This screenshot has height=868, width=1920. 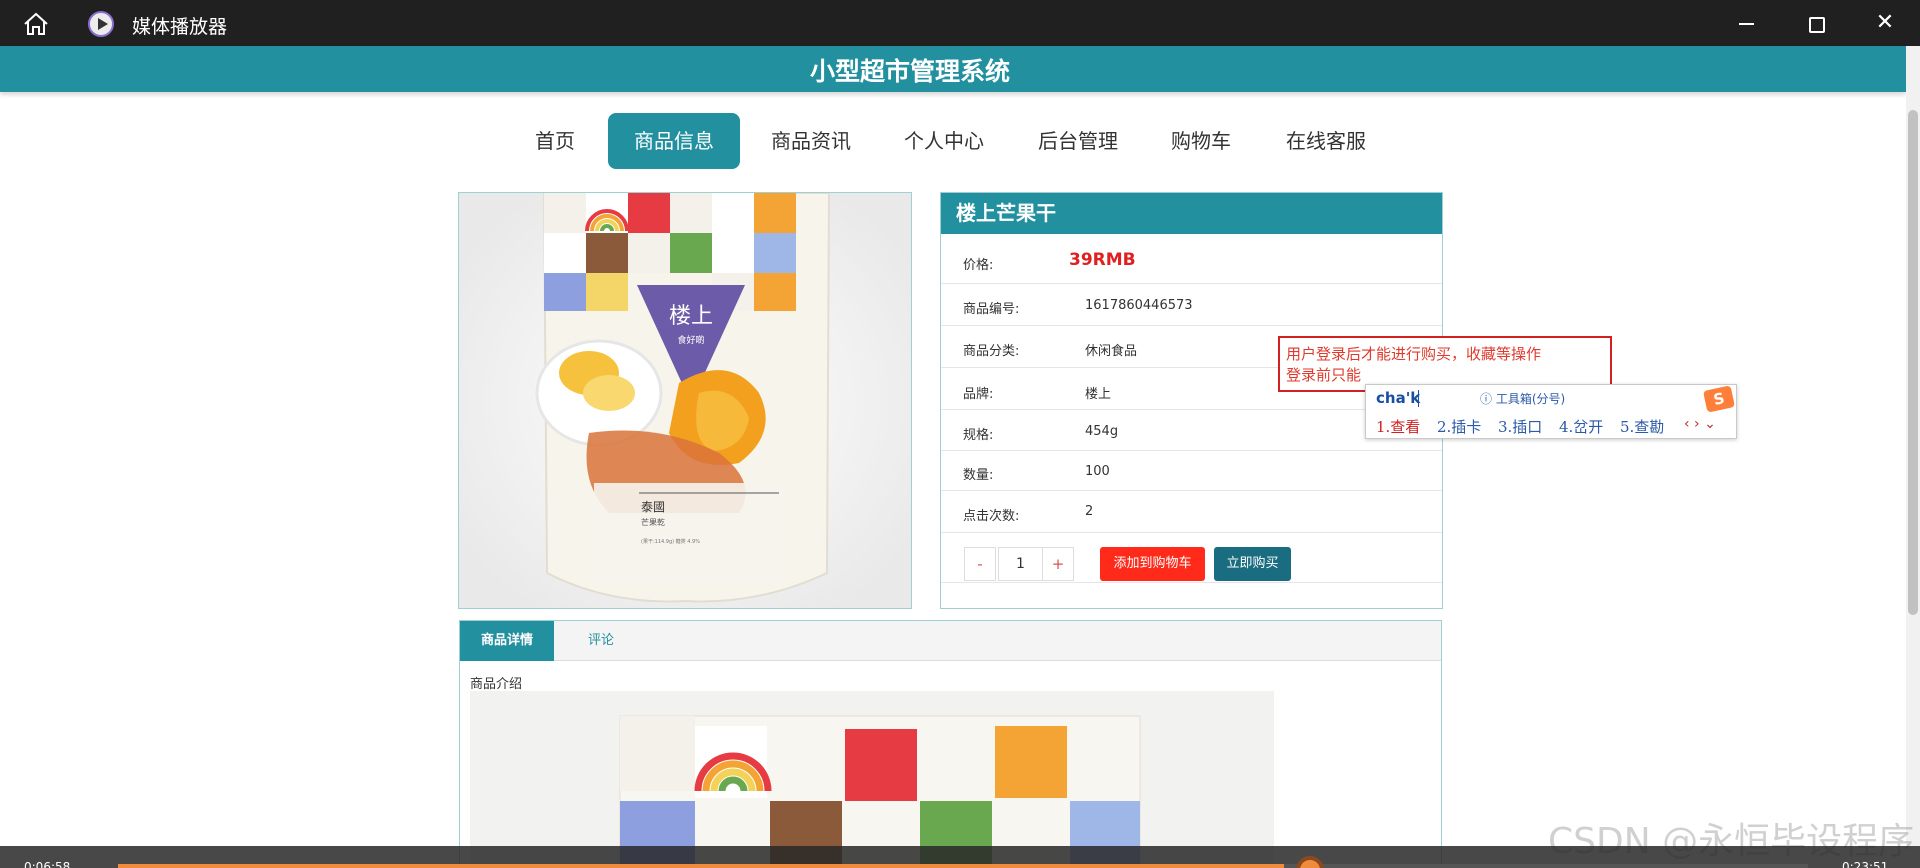 I want to click on detail-divider, so click(x=1191, y=582).